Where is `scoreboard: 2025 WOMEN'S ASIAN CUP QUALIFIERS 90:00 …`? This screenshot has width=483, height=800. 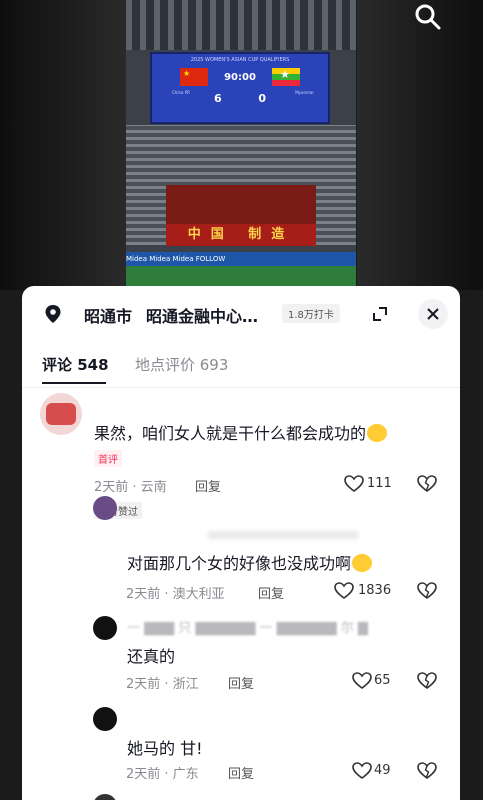 scoreboard: 2025 WOMEN'S ASIAN CUP QUALIFIERS 90:00 … is located at coordinates (240, 88).